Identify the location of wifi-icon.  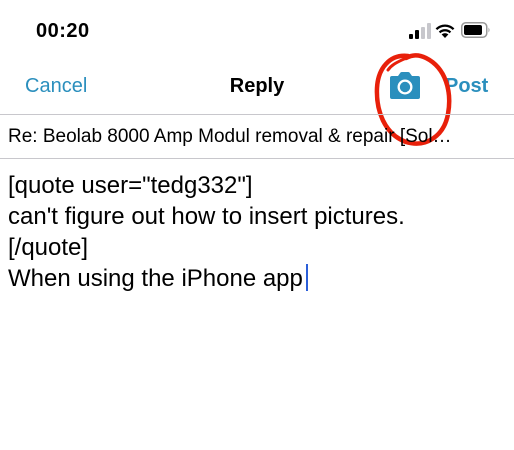
(445, 31).